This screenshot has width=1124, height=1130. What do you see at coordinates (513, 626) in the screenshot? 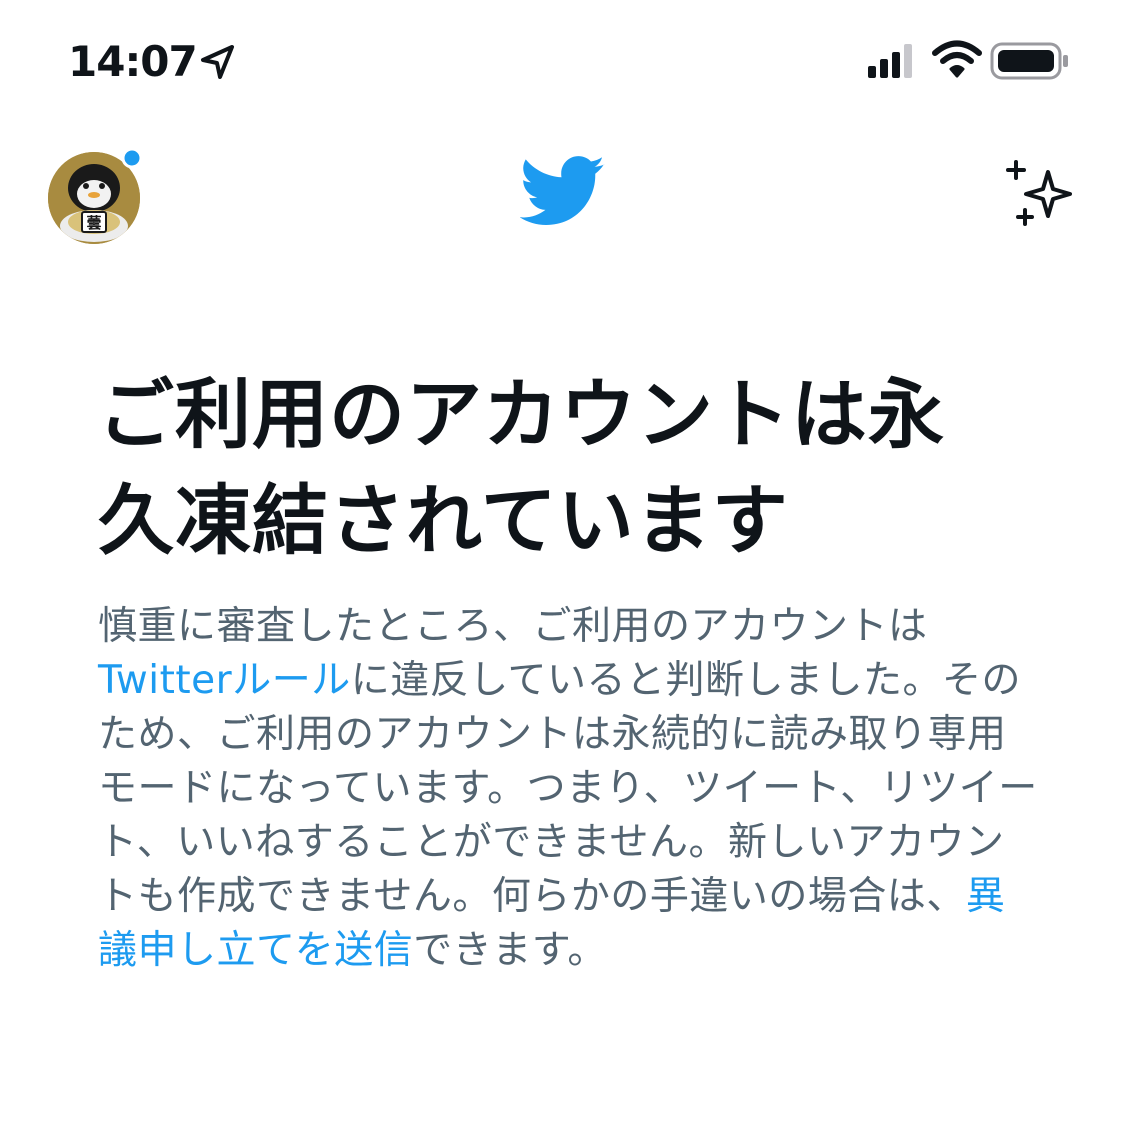
I see `message-text-1: 慎重に審査したところ、ご利用のアカウントは` at bounding box center [513, 626].